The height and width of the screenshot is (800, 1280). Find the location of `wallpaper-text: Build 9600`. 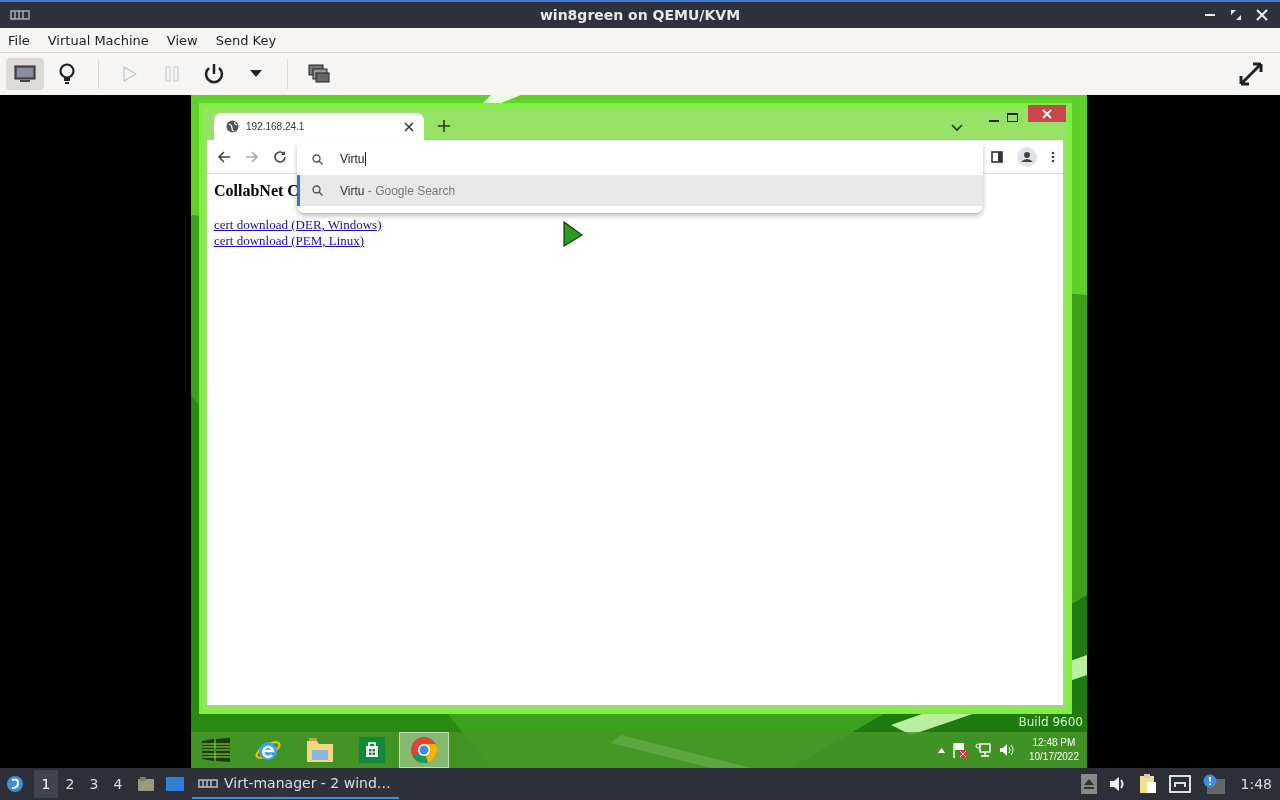

wallpaper-text: Build 9600 is located at coordinates (1050, 722).